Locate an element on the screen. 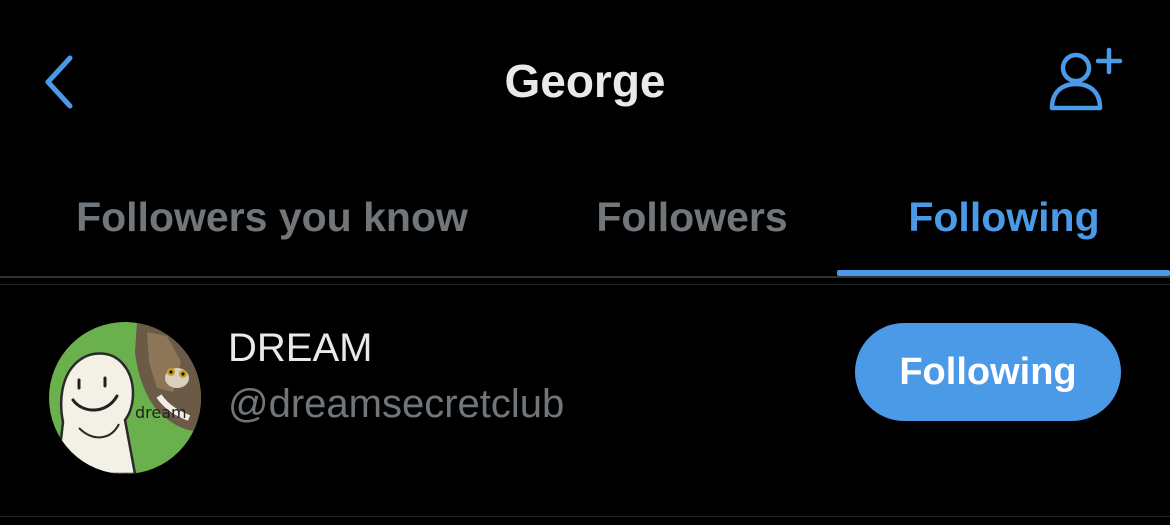 The height and width of the screenshot is (525, 1170). tab-followers-you-know: Followers you know is located at coordinates (272, 217).